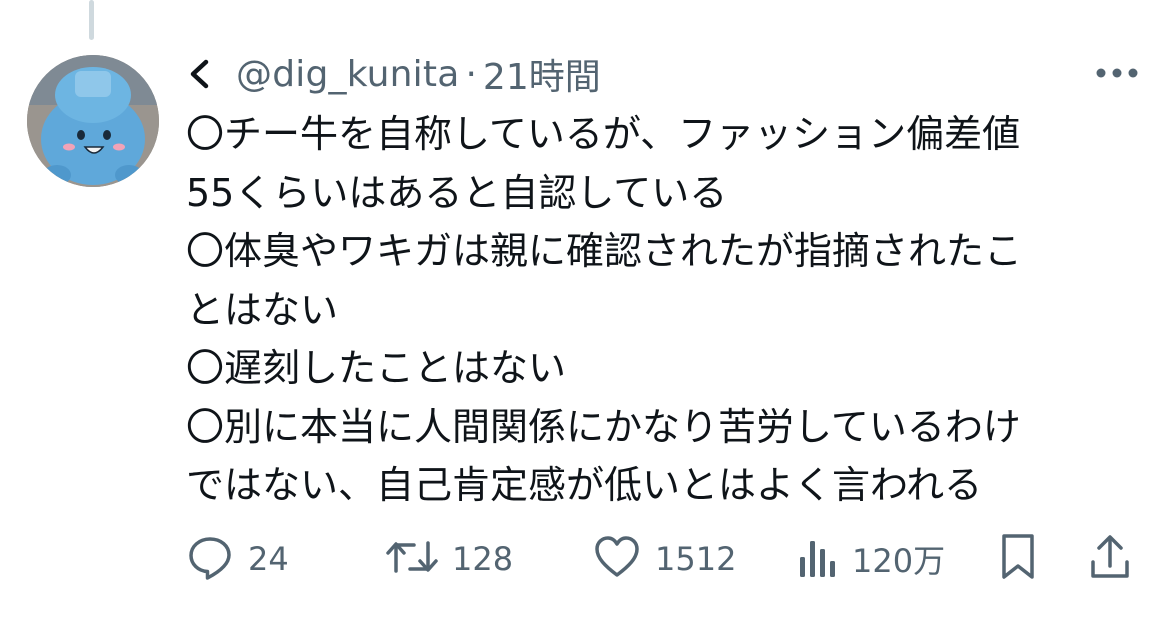  I want to click on like-count: 1512, so click(696, 559).